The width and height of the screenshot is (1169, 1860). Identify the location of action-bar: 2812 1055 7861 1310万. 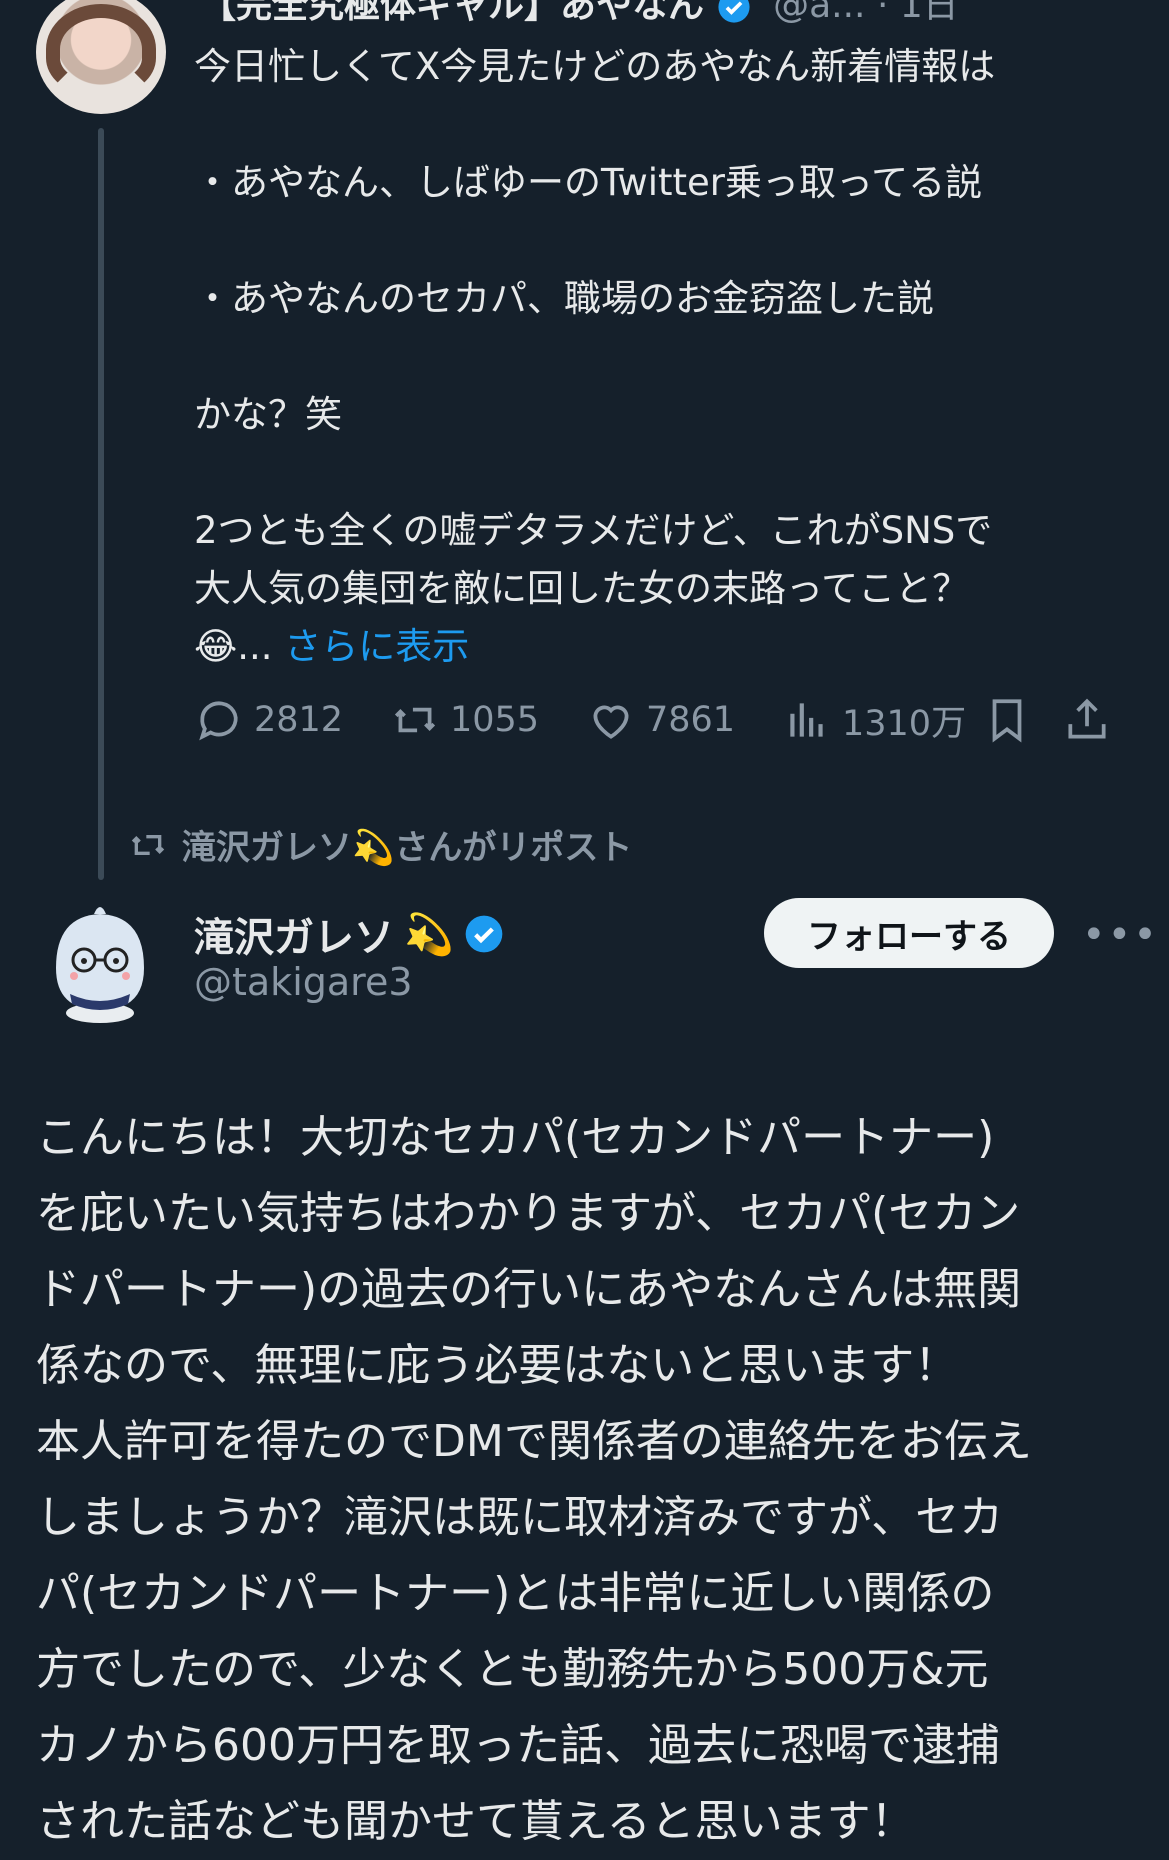
(664, 720).